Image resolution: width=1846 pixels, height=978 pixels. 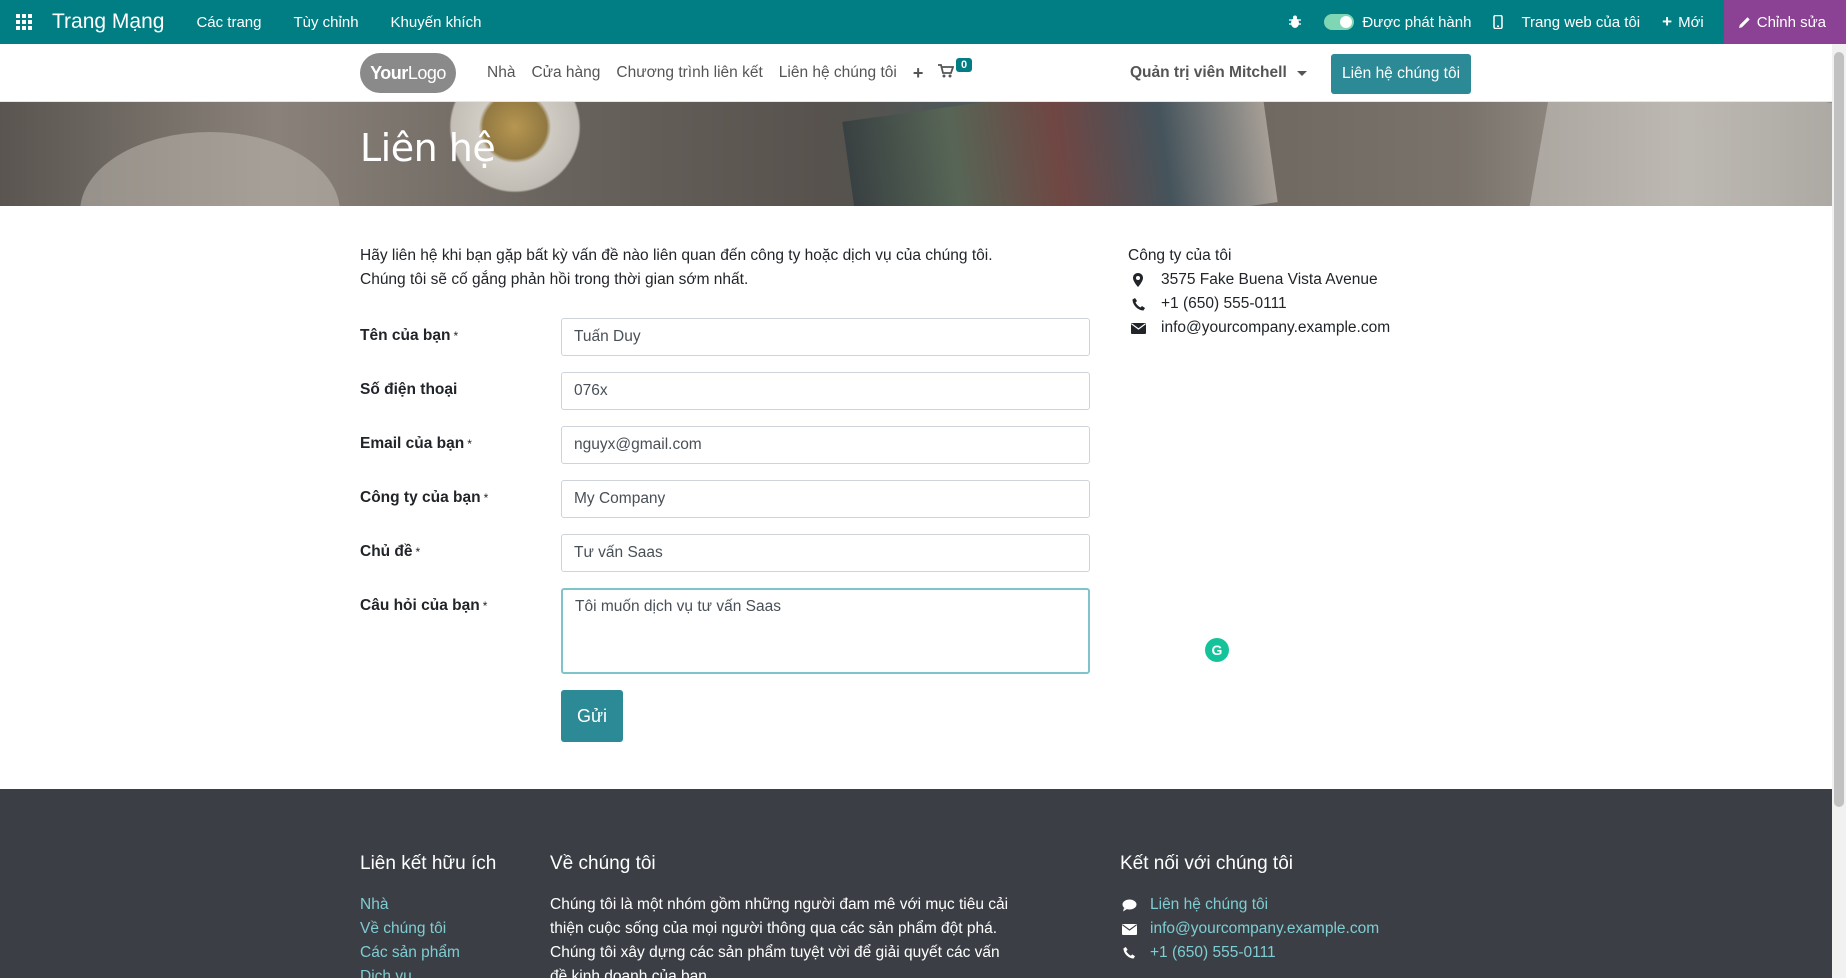 What do you see at coordinates (825, 499) in the screenshot?
I see `company-input` at bounding box center [825, 499].